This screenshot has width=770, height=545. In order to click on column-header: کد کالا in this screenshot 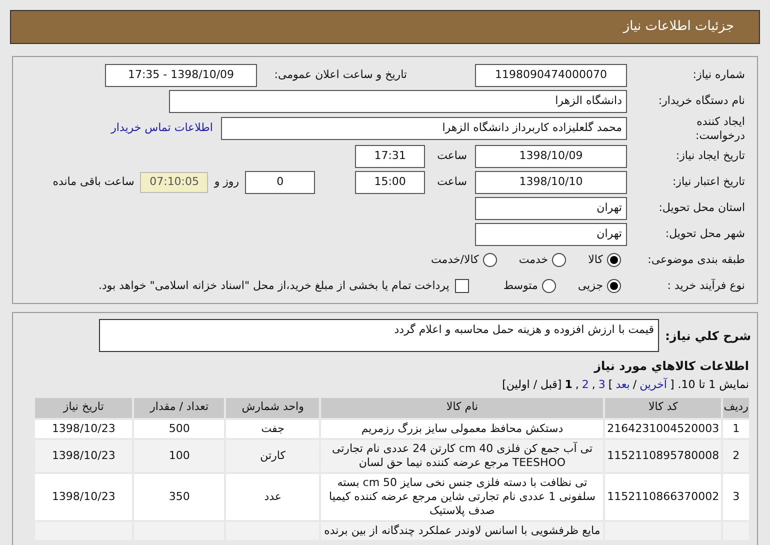, I will do `click(663, 407)`.